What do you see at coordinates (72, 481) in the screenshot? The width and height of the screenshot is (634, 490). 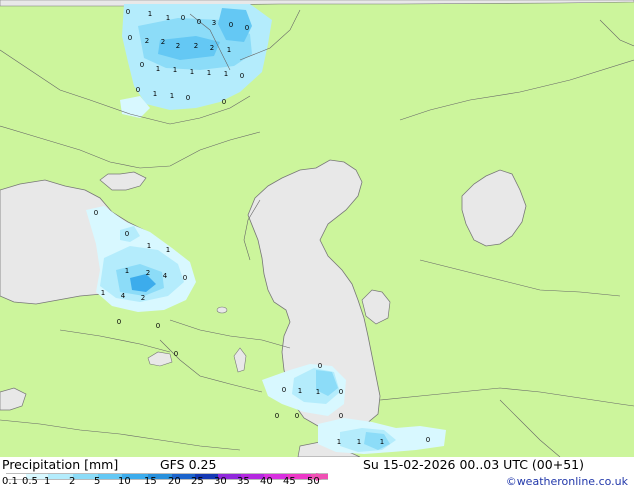 I see `legend-tick-label: 2` at bounding box center [72, 481].